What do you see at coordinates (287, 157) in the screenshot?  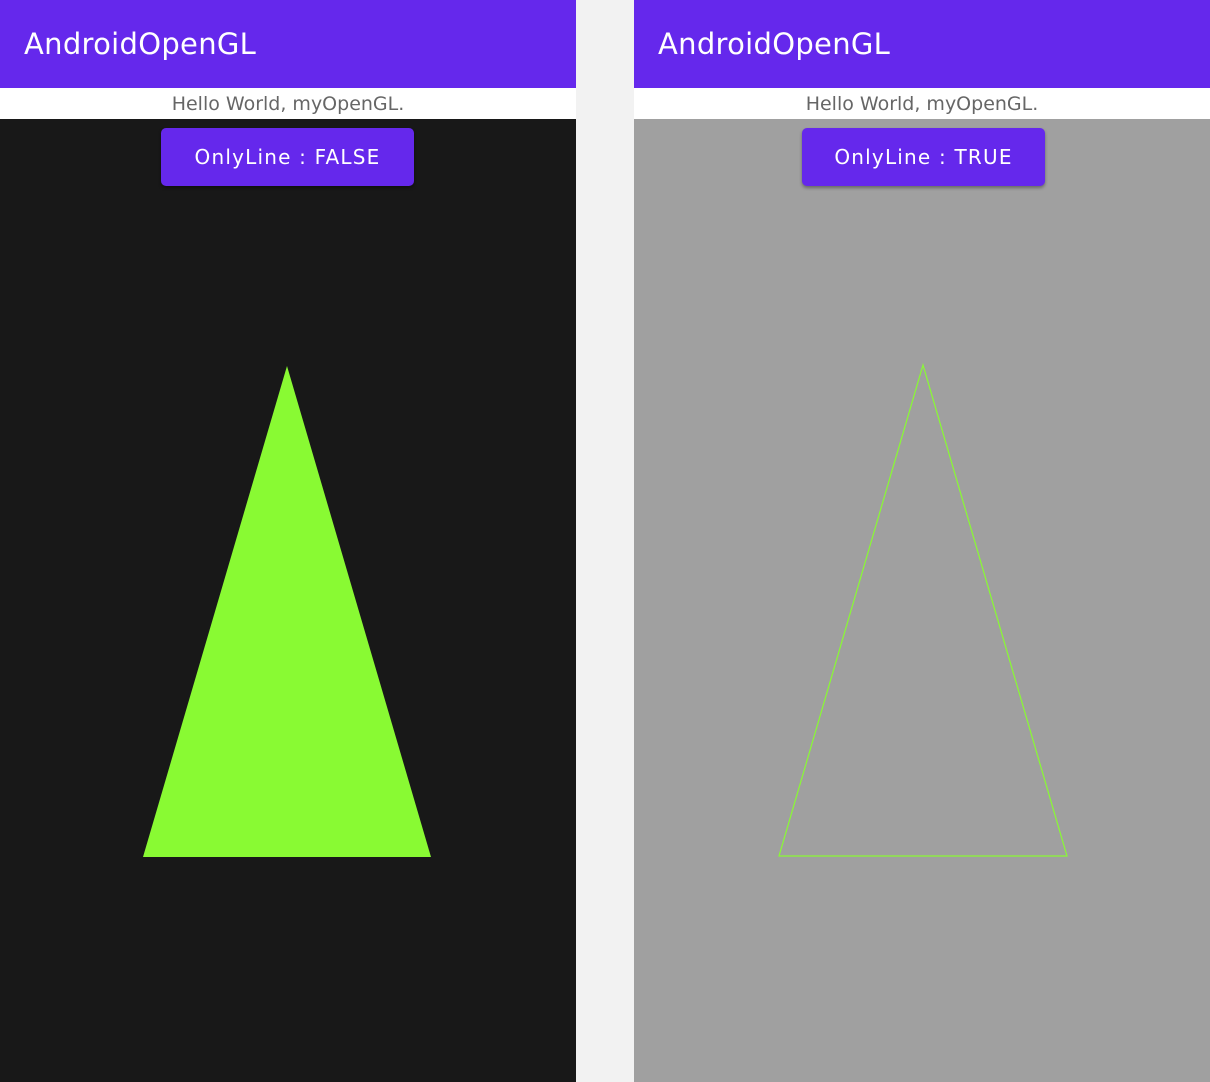 I see `only-line-toggle-button: OnlyLine : FALSE` at bounding box center [287, 157].